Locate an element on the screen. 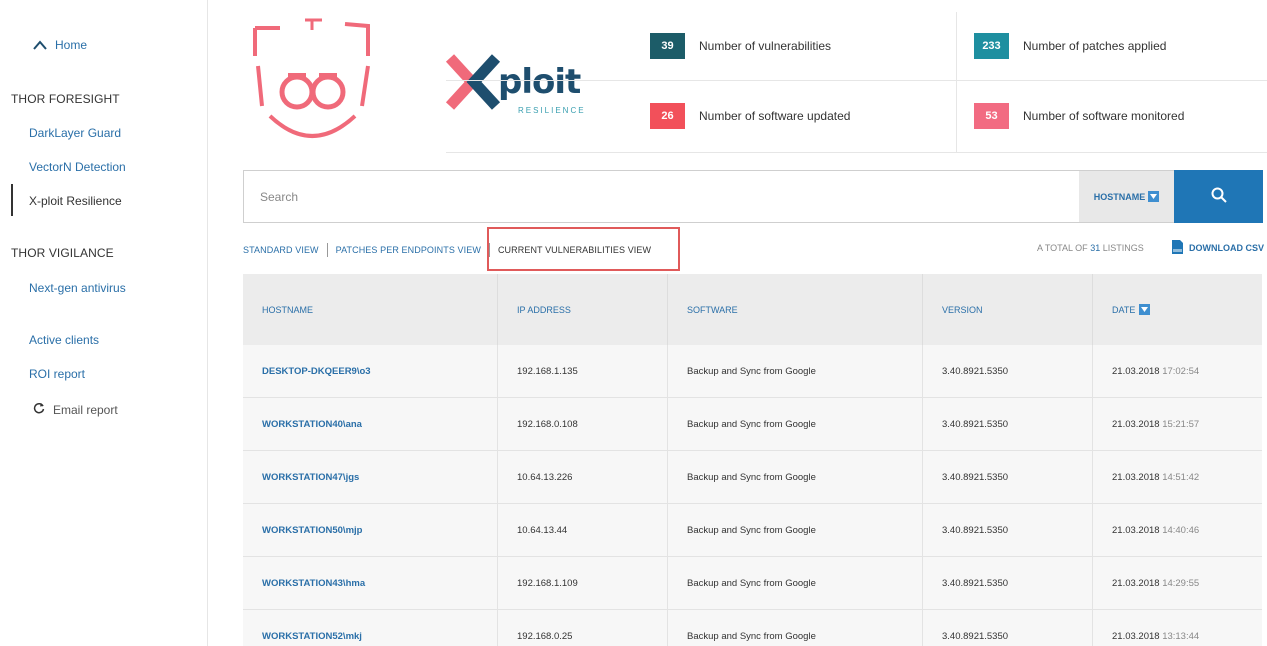 This screenshot has height=646, width=1267. ip-cell: 10.64.13.226 is located at coordinates (583, 477).